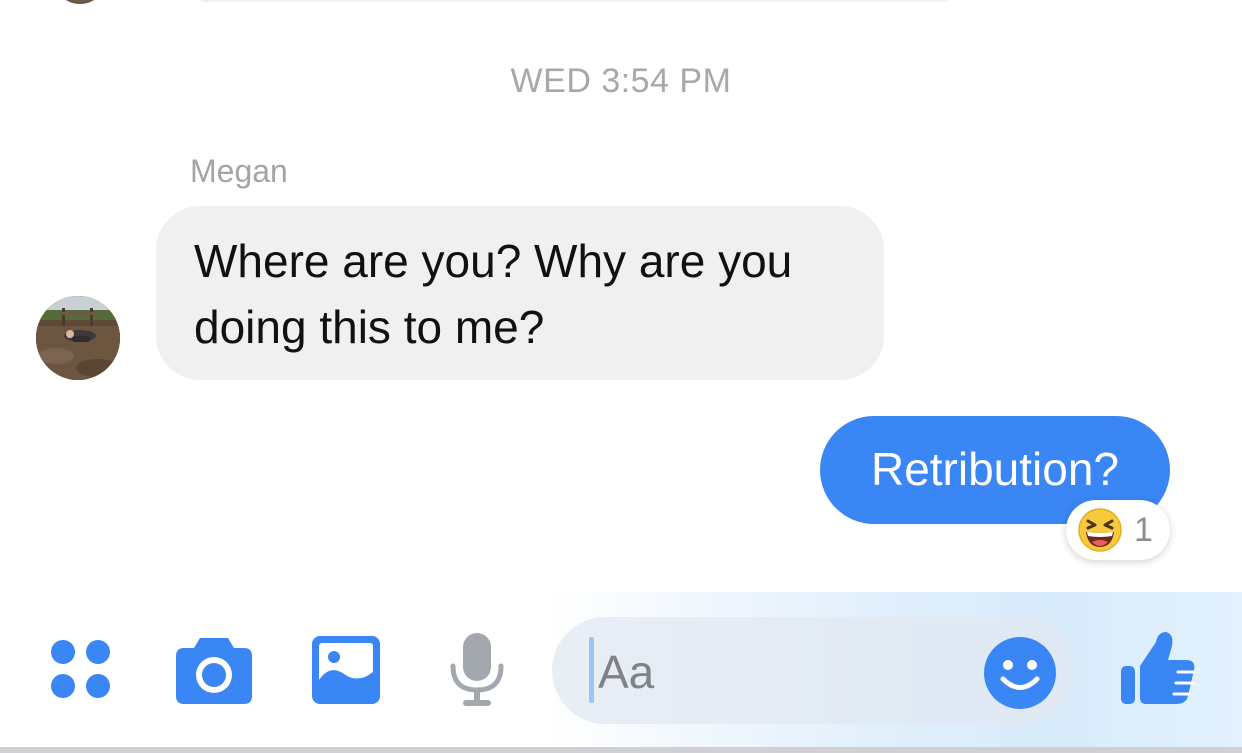  I want to click on laughing-face-icon, so click(1100, 530).